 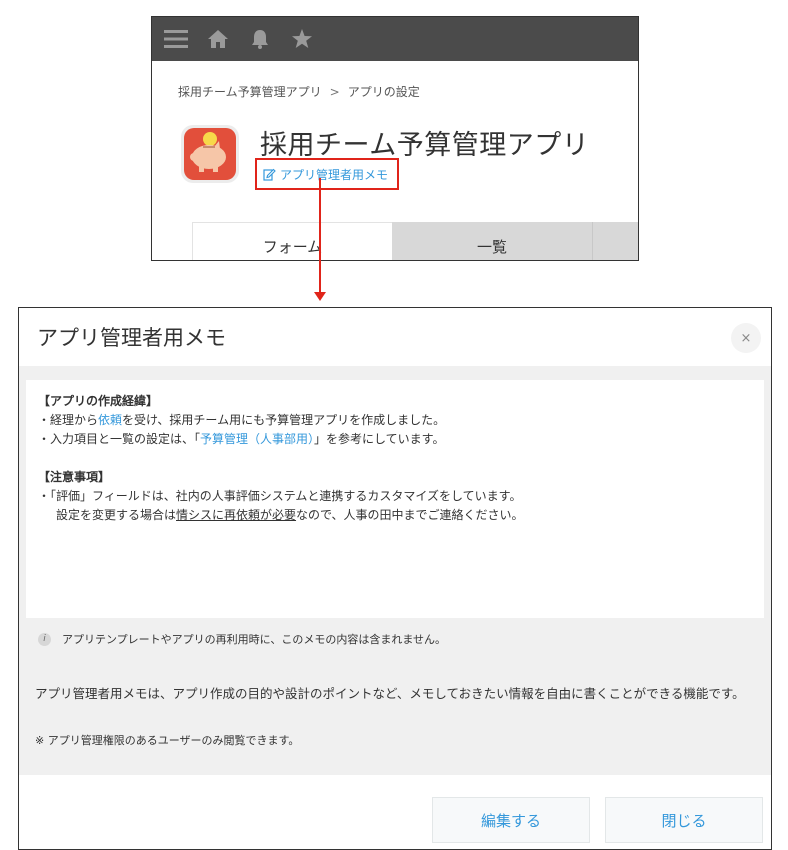 I want to click on settings-tabs: フォーム 一覧, so click(x=415, y=241).